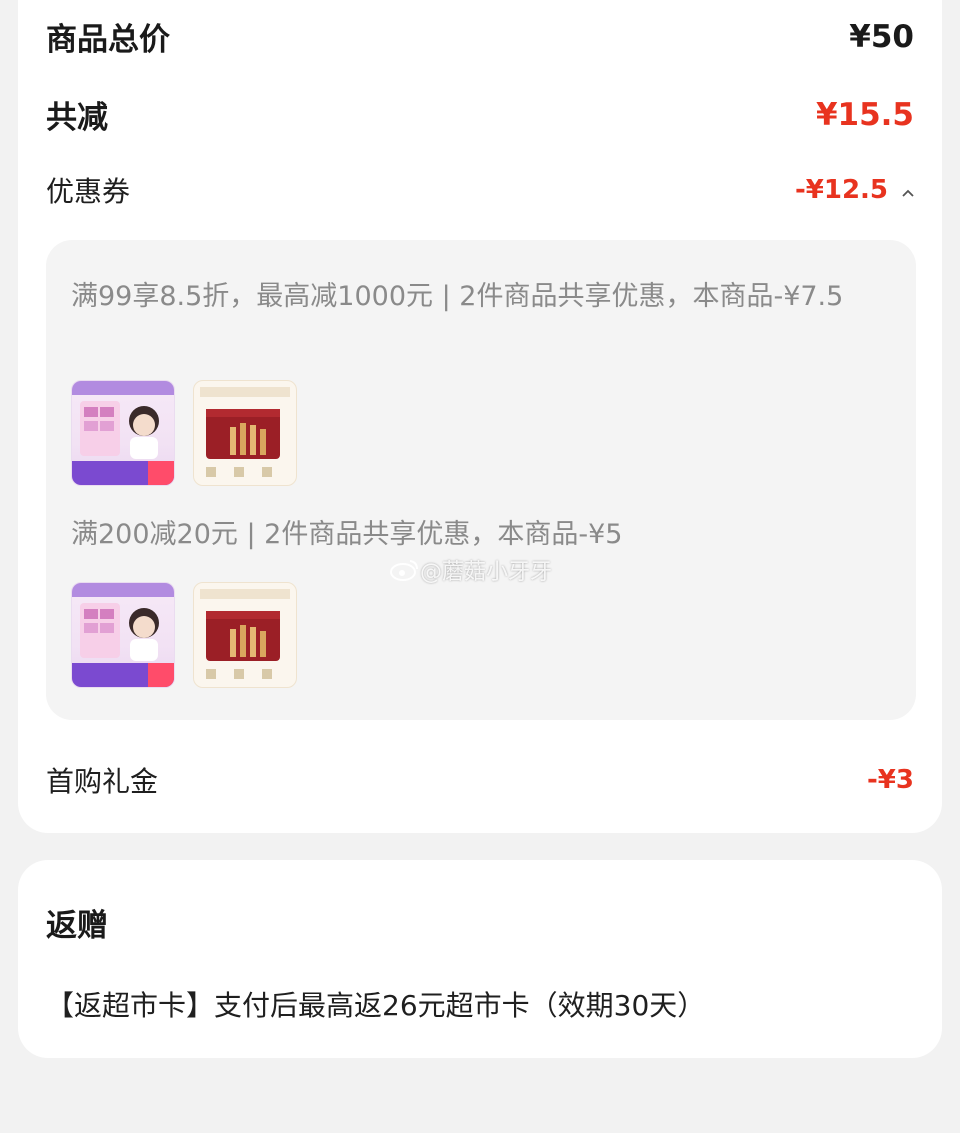 The width and height of the screenshot is (960, 1133). Describe the element at coordinates (881, 36) in the screenshot. I see `total-price-value: ¥50` at that location.